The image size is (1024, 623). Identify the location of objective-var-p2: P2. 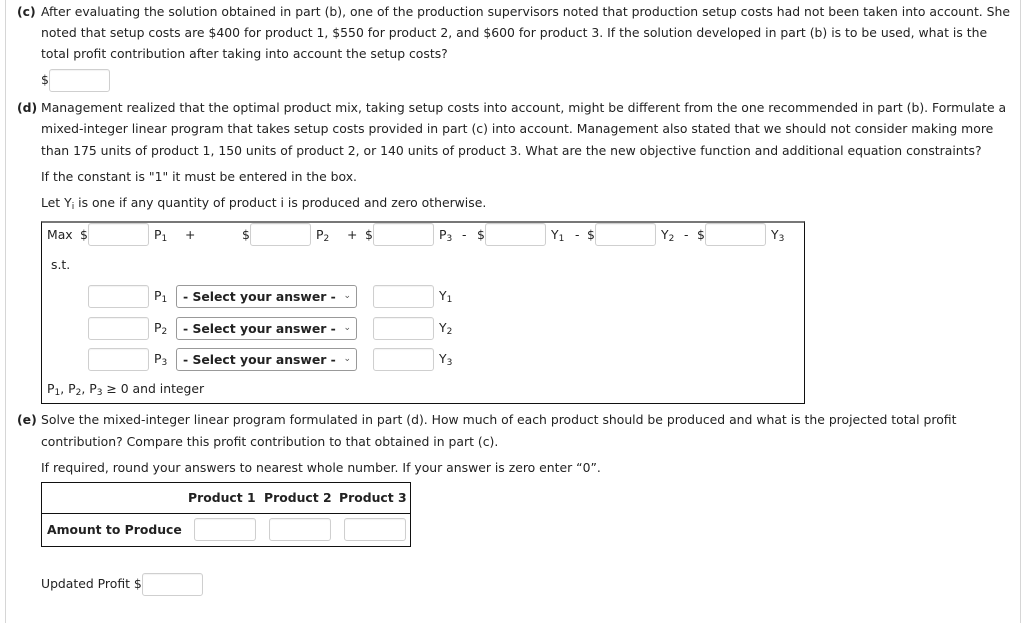
(323, 235).